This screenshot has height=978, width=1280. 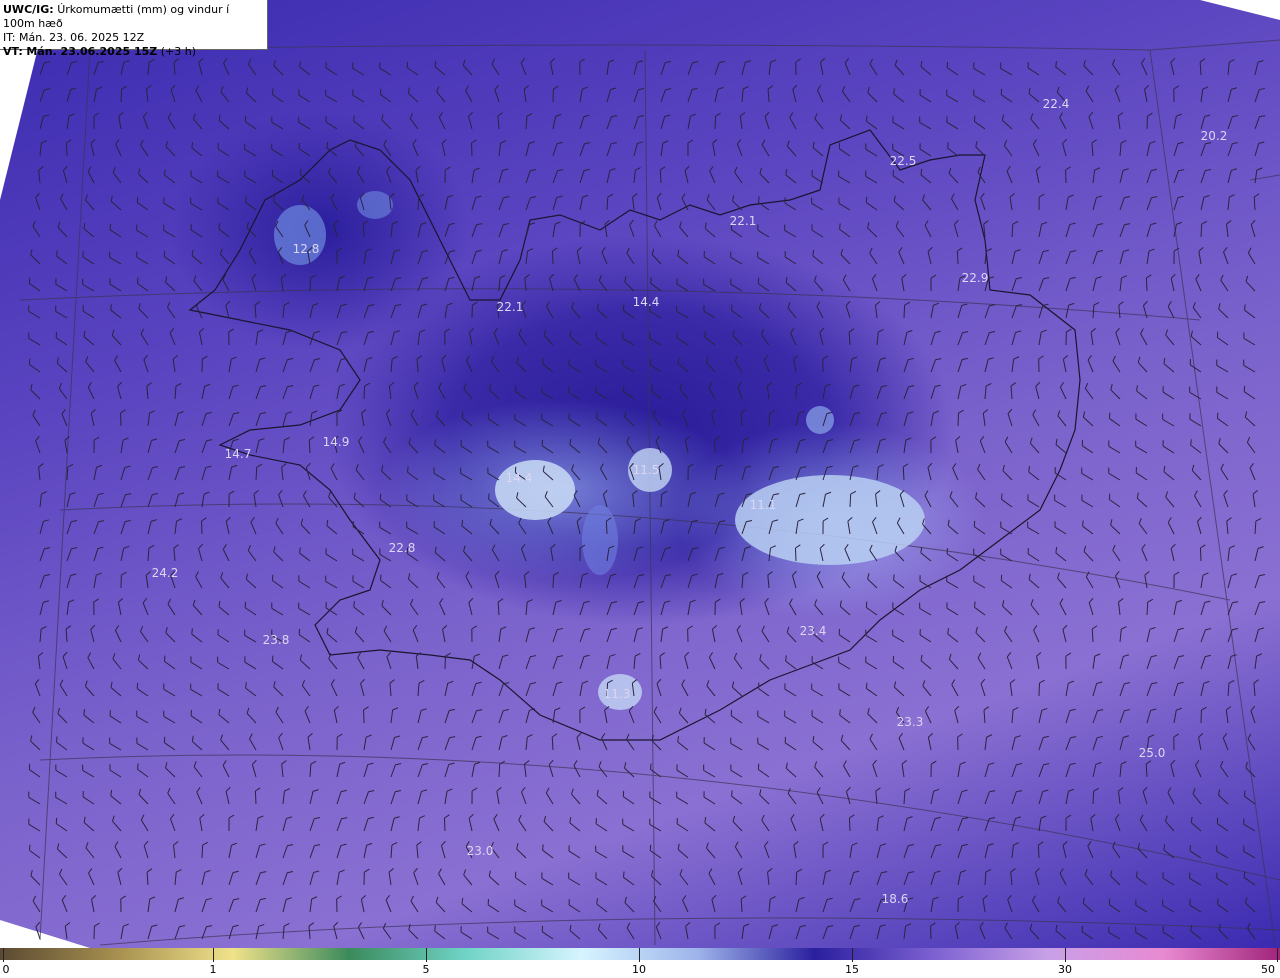 What do you see at coordinates (743, 221) in the screenshot?
I see `map-value-4: 22.1` at bounding box center [743, 221].